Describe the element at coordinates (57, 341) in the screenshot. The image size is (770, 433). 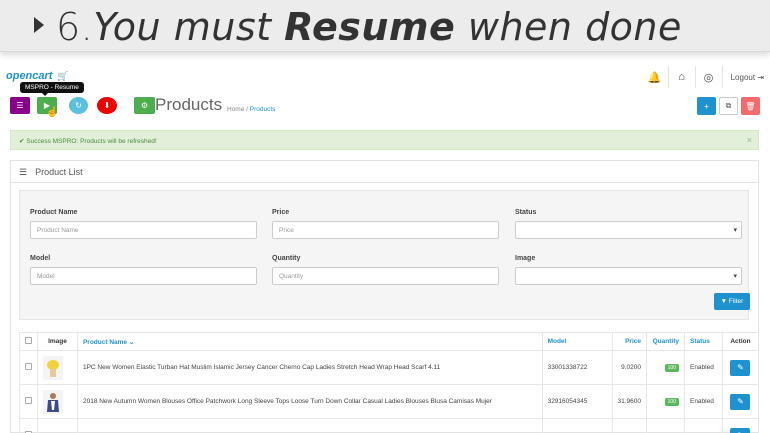
I see `image-header: Image` at that location.